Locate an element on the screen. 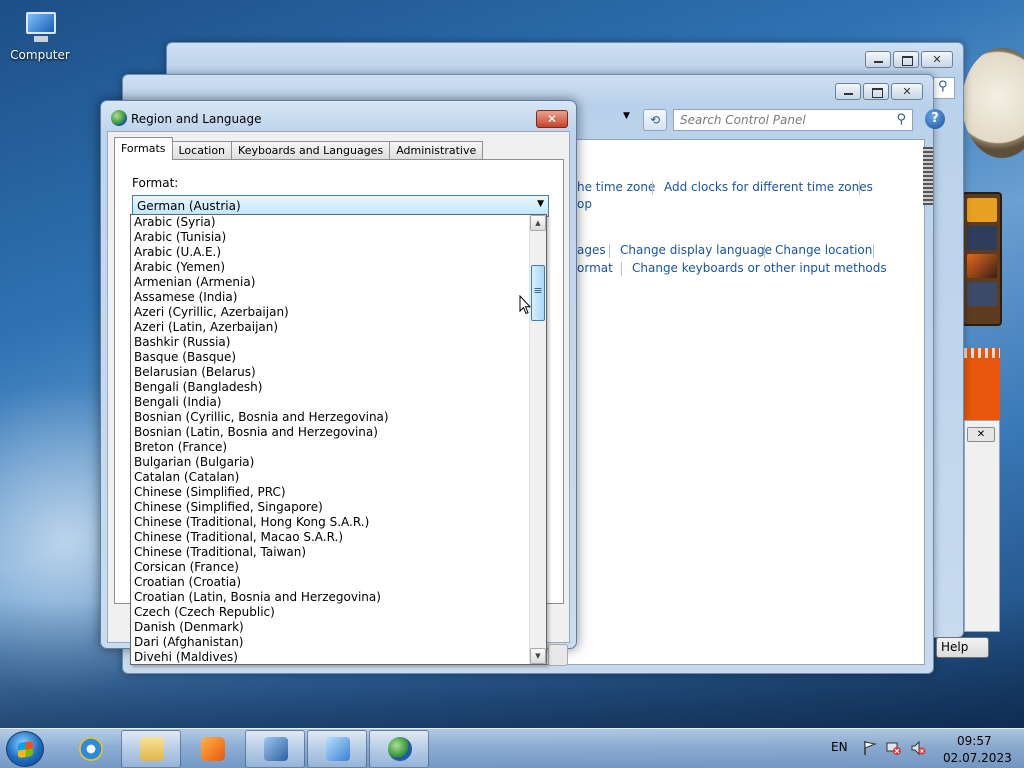 Image resolution: width=1024 pixels, height=768 pixels. desktop-icon-label: Computer is located at coordinates (40, 55).